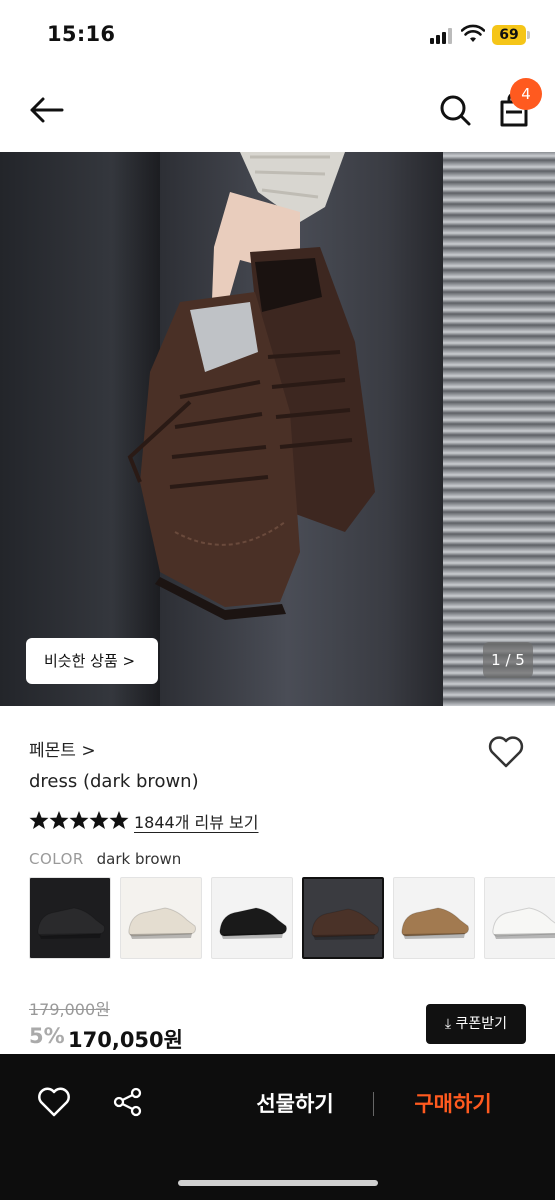 This screenshot has height=1200, width=555. Describe the element at coordinates (442, 36) in the screenshot. I see `signal-icon` at that location.